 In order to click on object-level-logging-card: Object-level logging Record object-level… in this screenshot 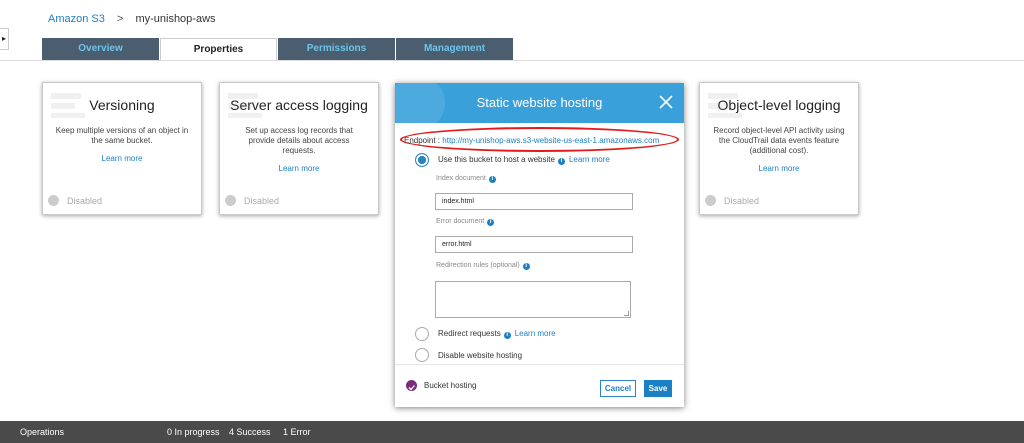, I will do `click(779, 148)`.